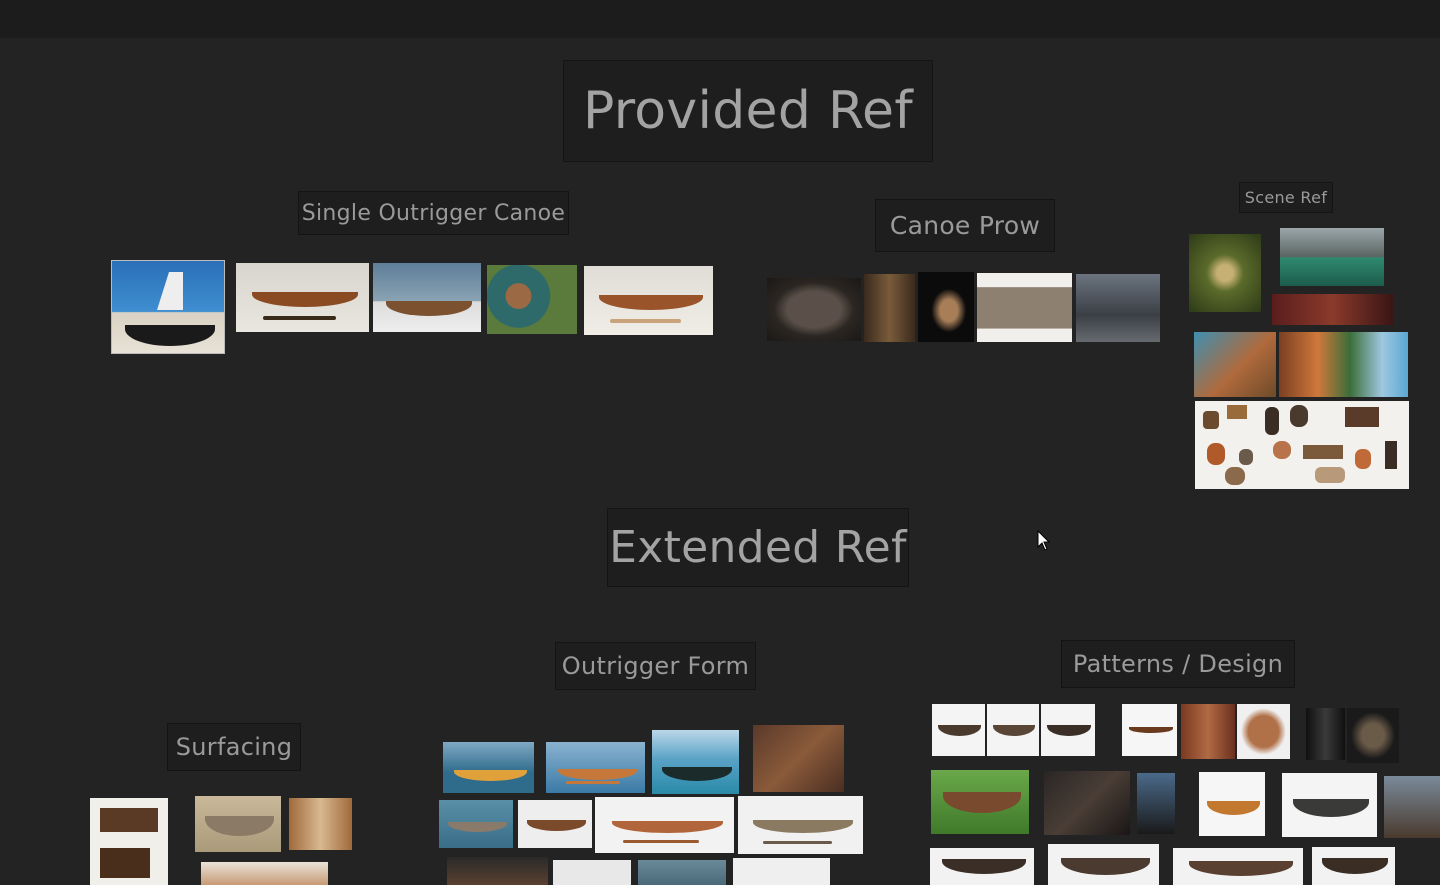 This screenshot has width=1440, height=885. What do you see at coordinates (655, 666) in the screenshot?
I see `group-label-outrigger-form: Outrigger Form` at bounding box center [655, 666].